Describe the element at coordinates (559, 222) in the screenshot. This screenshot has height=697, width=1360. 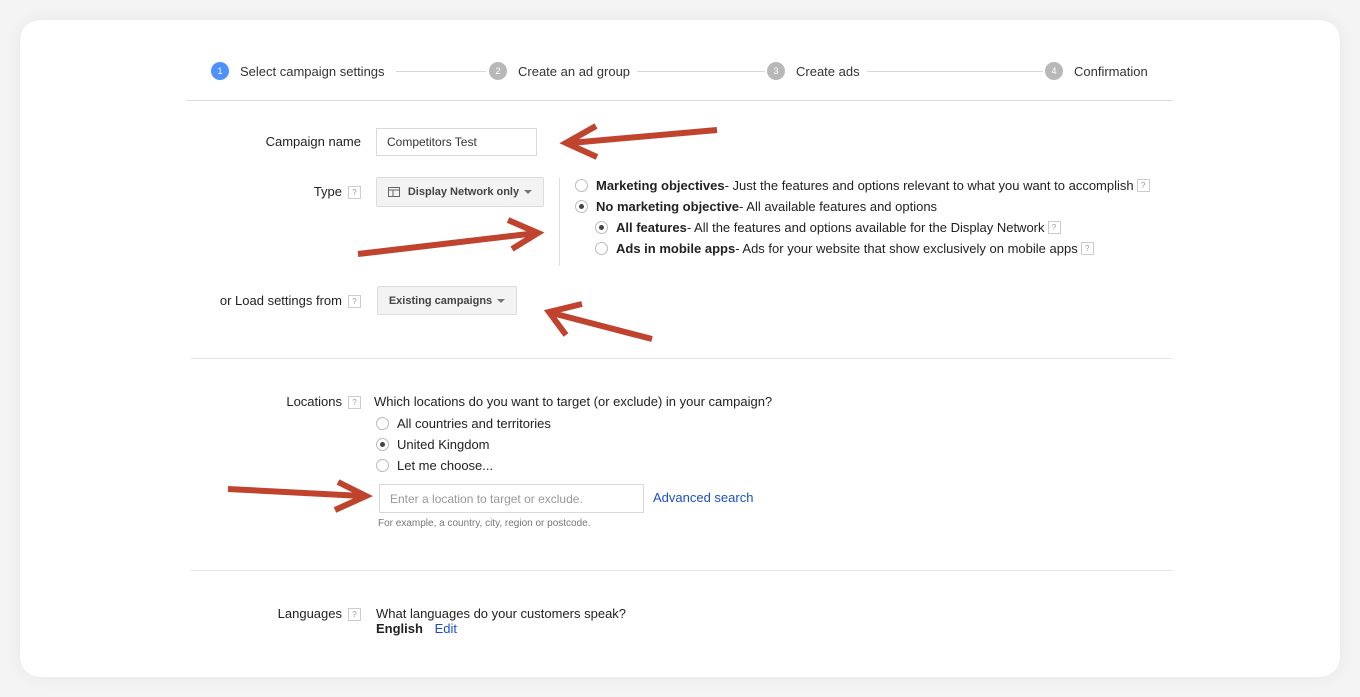
I see `type-options-divider` at that location.